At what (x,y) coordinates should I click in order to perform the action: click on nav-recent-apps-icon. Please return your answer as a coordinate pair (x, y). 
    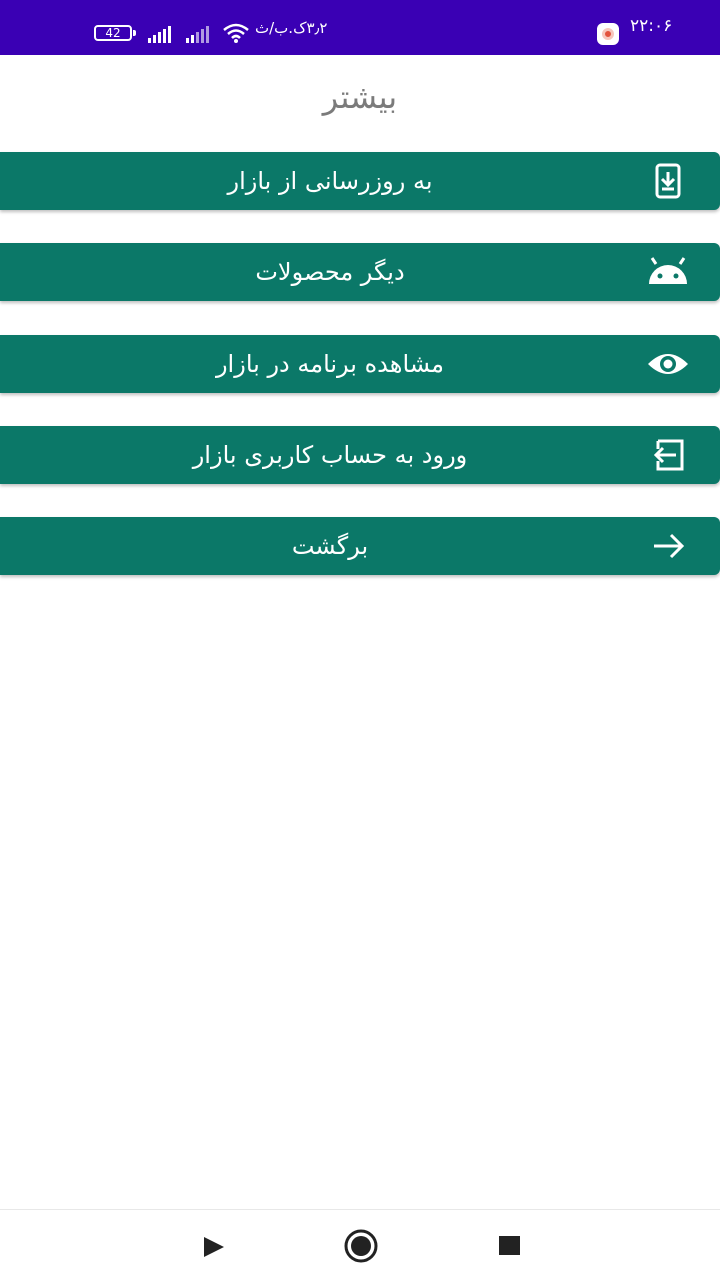
    Looking at the image, I should click on (509, 1245).